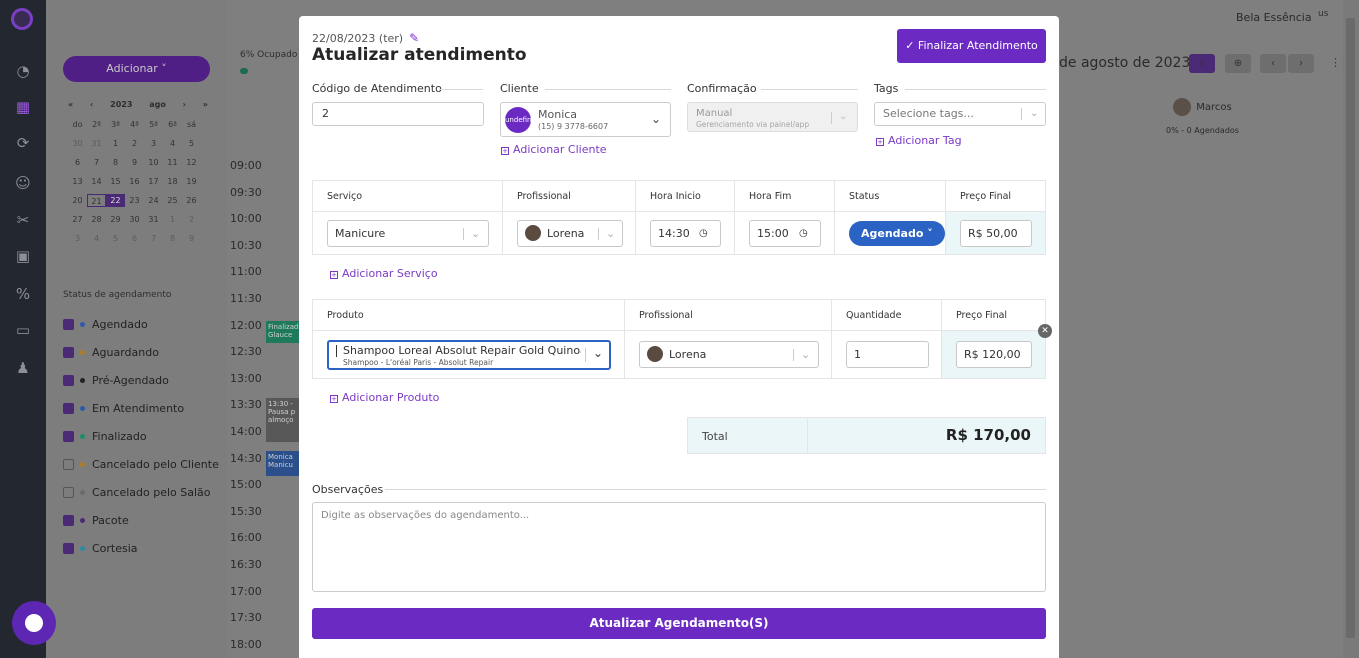 The height and width of the screenshot is (658, 1359). I want to click on cal-month: ago, so click(157, 104).